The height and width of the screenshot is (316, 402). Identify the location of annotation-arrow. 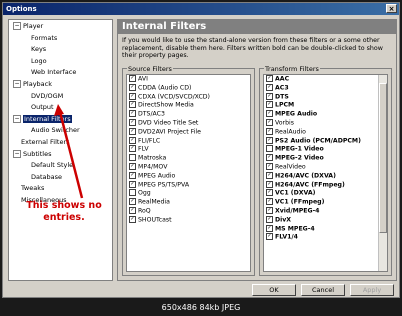
(69, 151).